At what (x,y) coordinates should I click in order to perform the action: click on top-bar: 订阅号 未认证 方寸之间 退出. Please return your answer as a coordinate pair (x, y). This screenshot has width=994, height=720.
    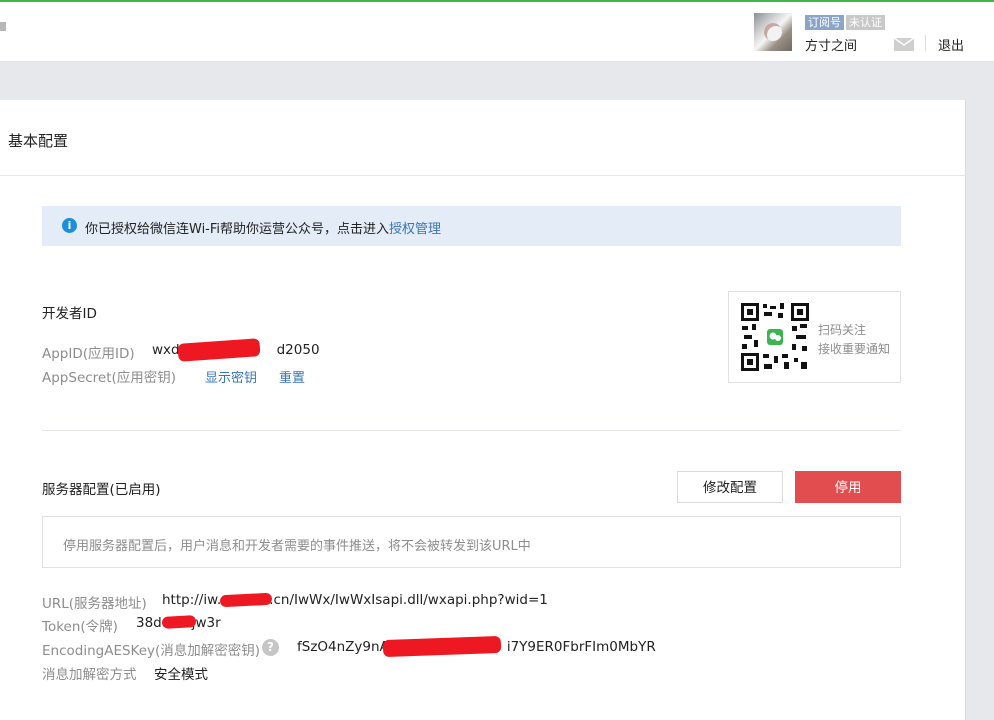
    Looking at the image, I should click on (497, 31).